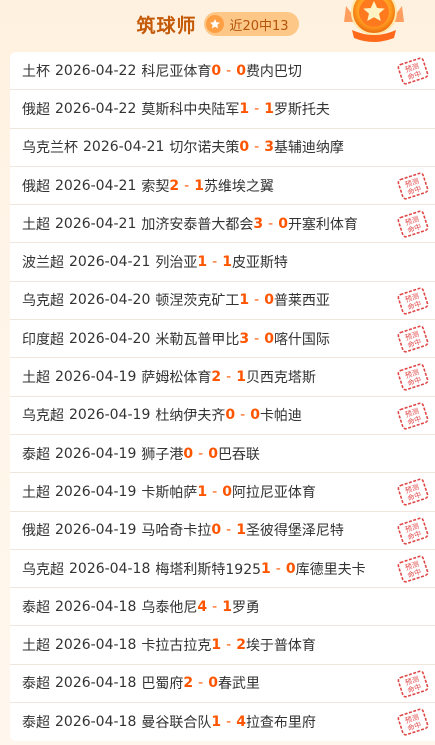 The image size is (435, 745). What do you see at coordinates (238, 454) in the screenshot?
I see `away-team: 巴吞联` at bounding box center [238, 454].